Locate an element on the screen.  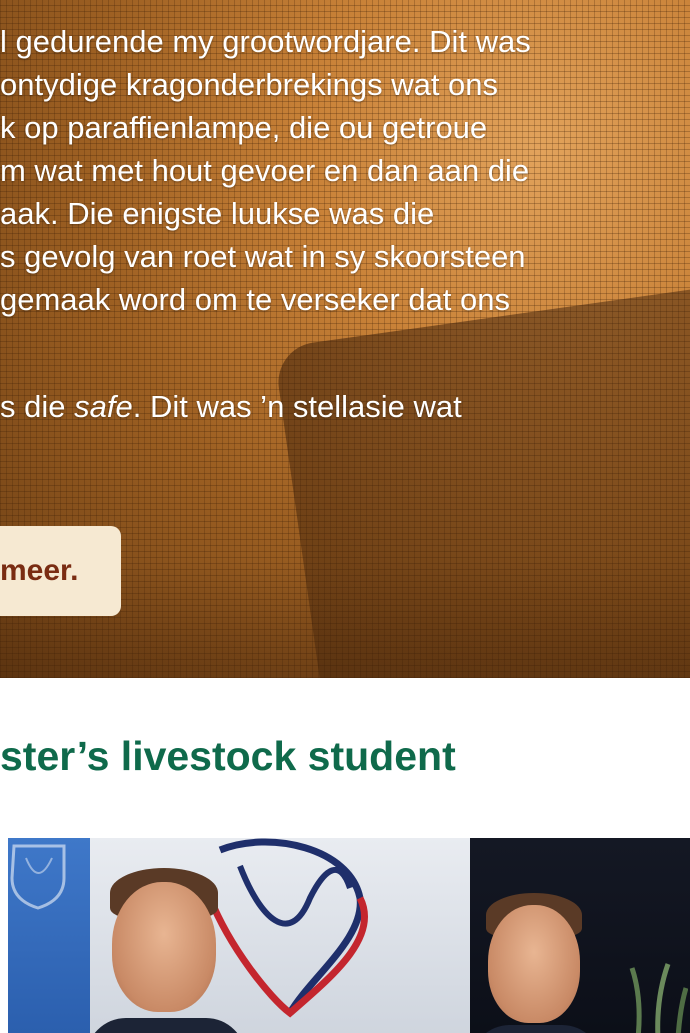
person-right is located at coordinates (536, 963).